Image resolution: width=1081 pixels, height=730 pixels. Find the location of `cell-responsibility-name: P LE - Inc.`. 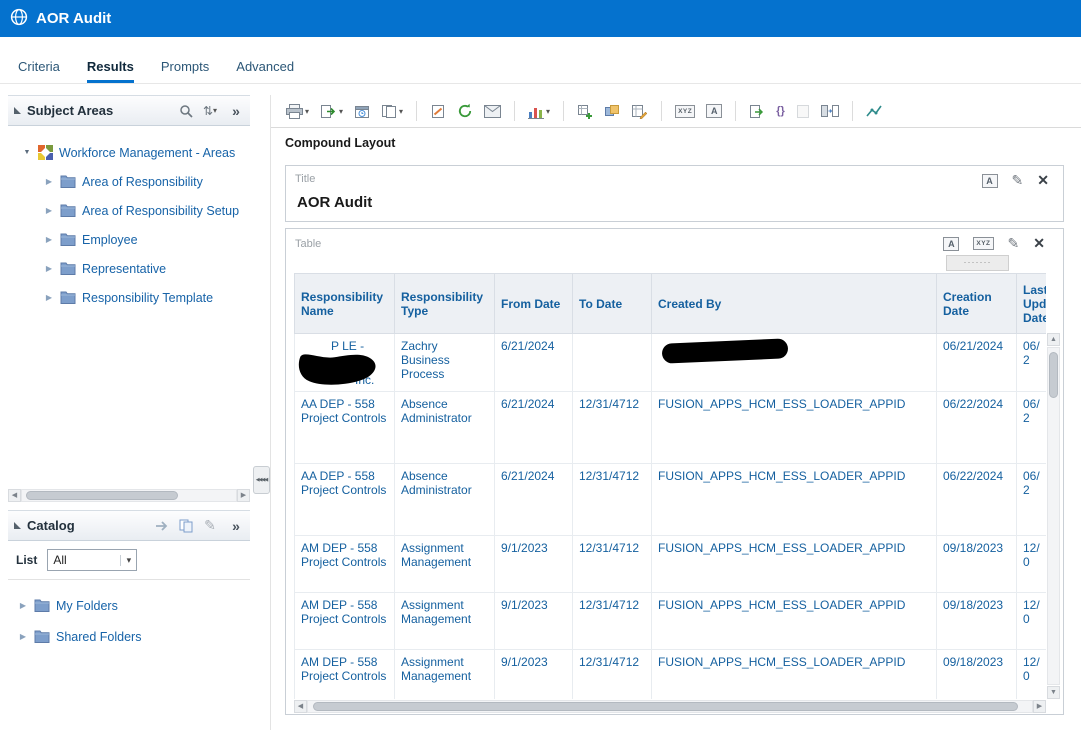

cell-responsibility-name: P LE - Inc. is located at coordinates (344, 362).